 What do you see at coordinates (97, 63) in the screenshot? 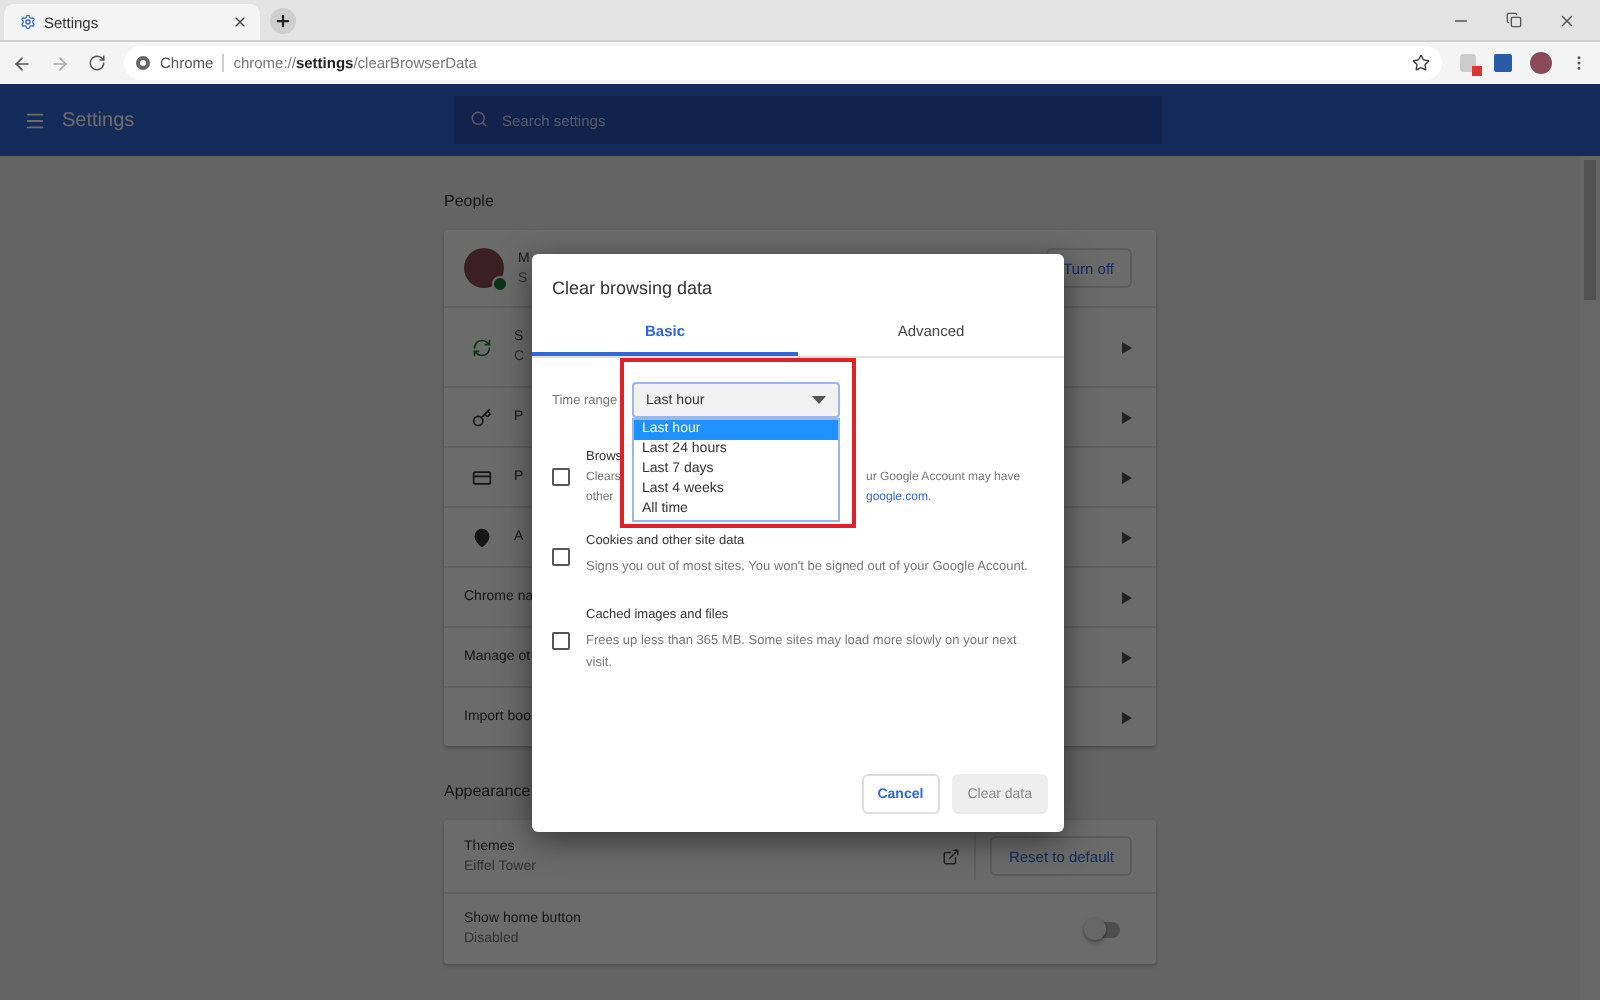
I see `reload-icon` at bounding box center [97, 63].